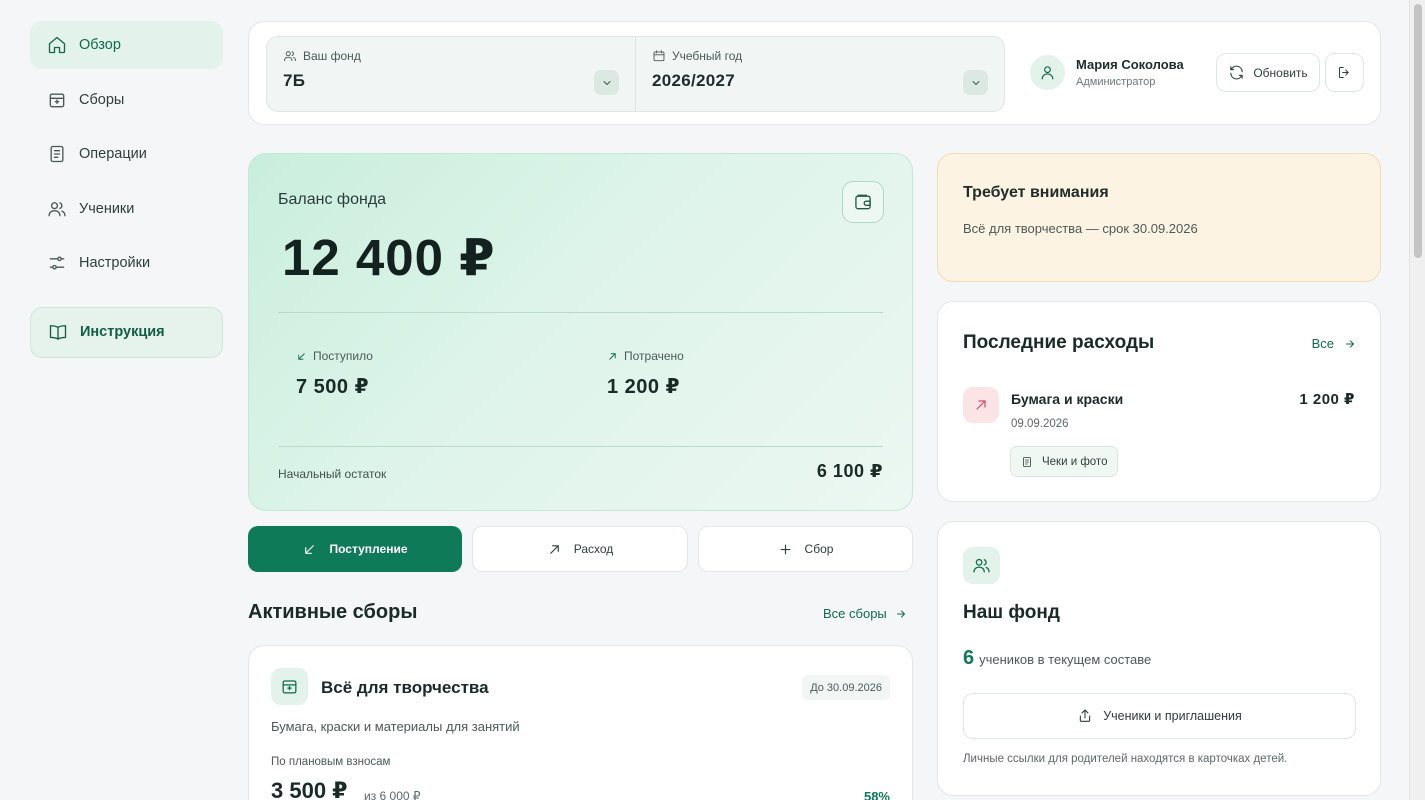 Image resolution: width=1425 pixels, height=800 pixels. Describe the element at coordinates (392, 794) in the screenshot. I see `collection-goal: из 6 000 ₽` at that location.